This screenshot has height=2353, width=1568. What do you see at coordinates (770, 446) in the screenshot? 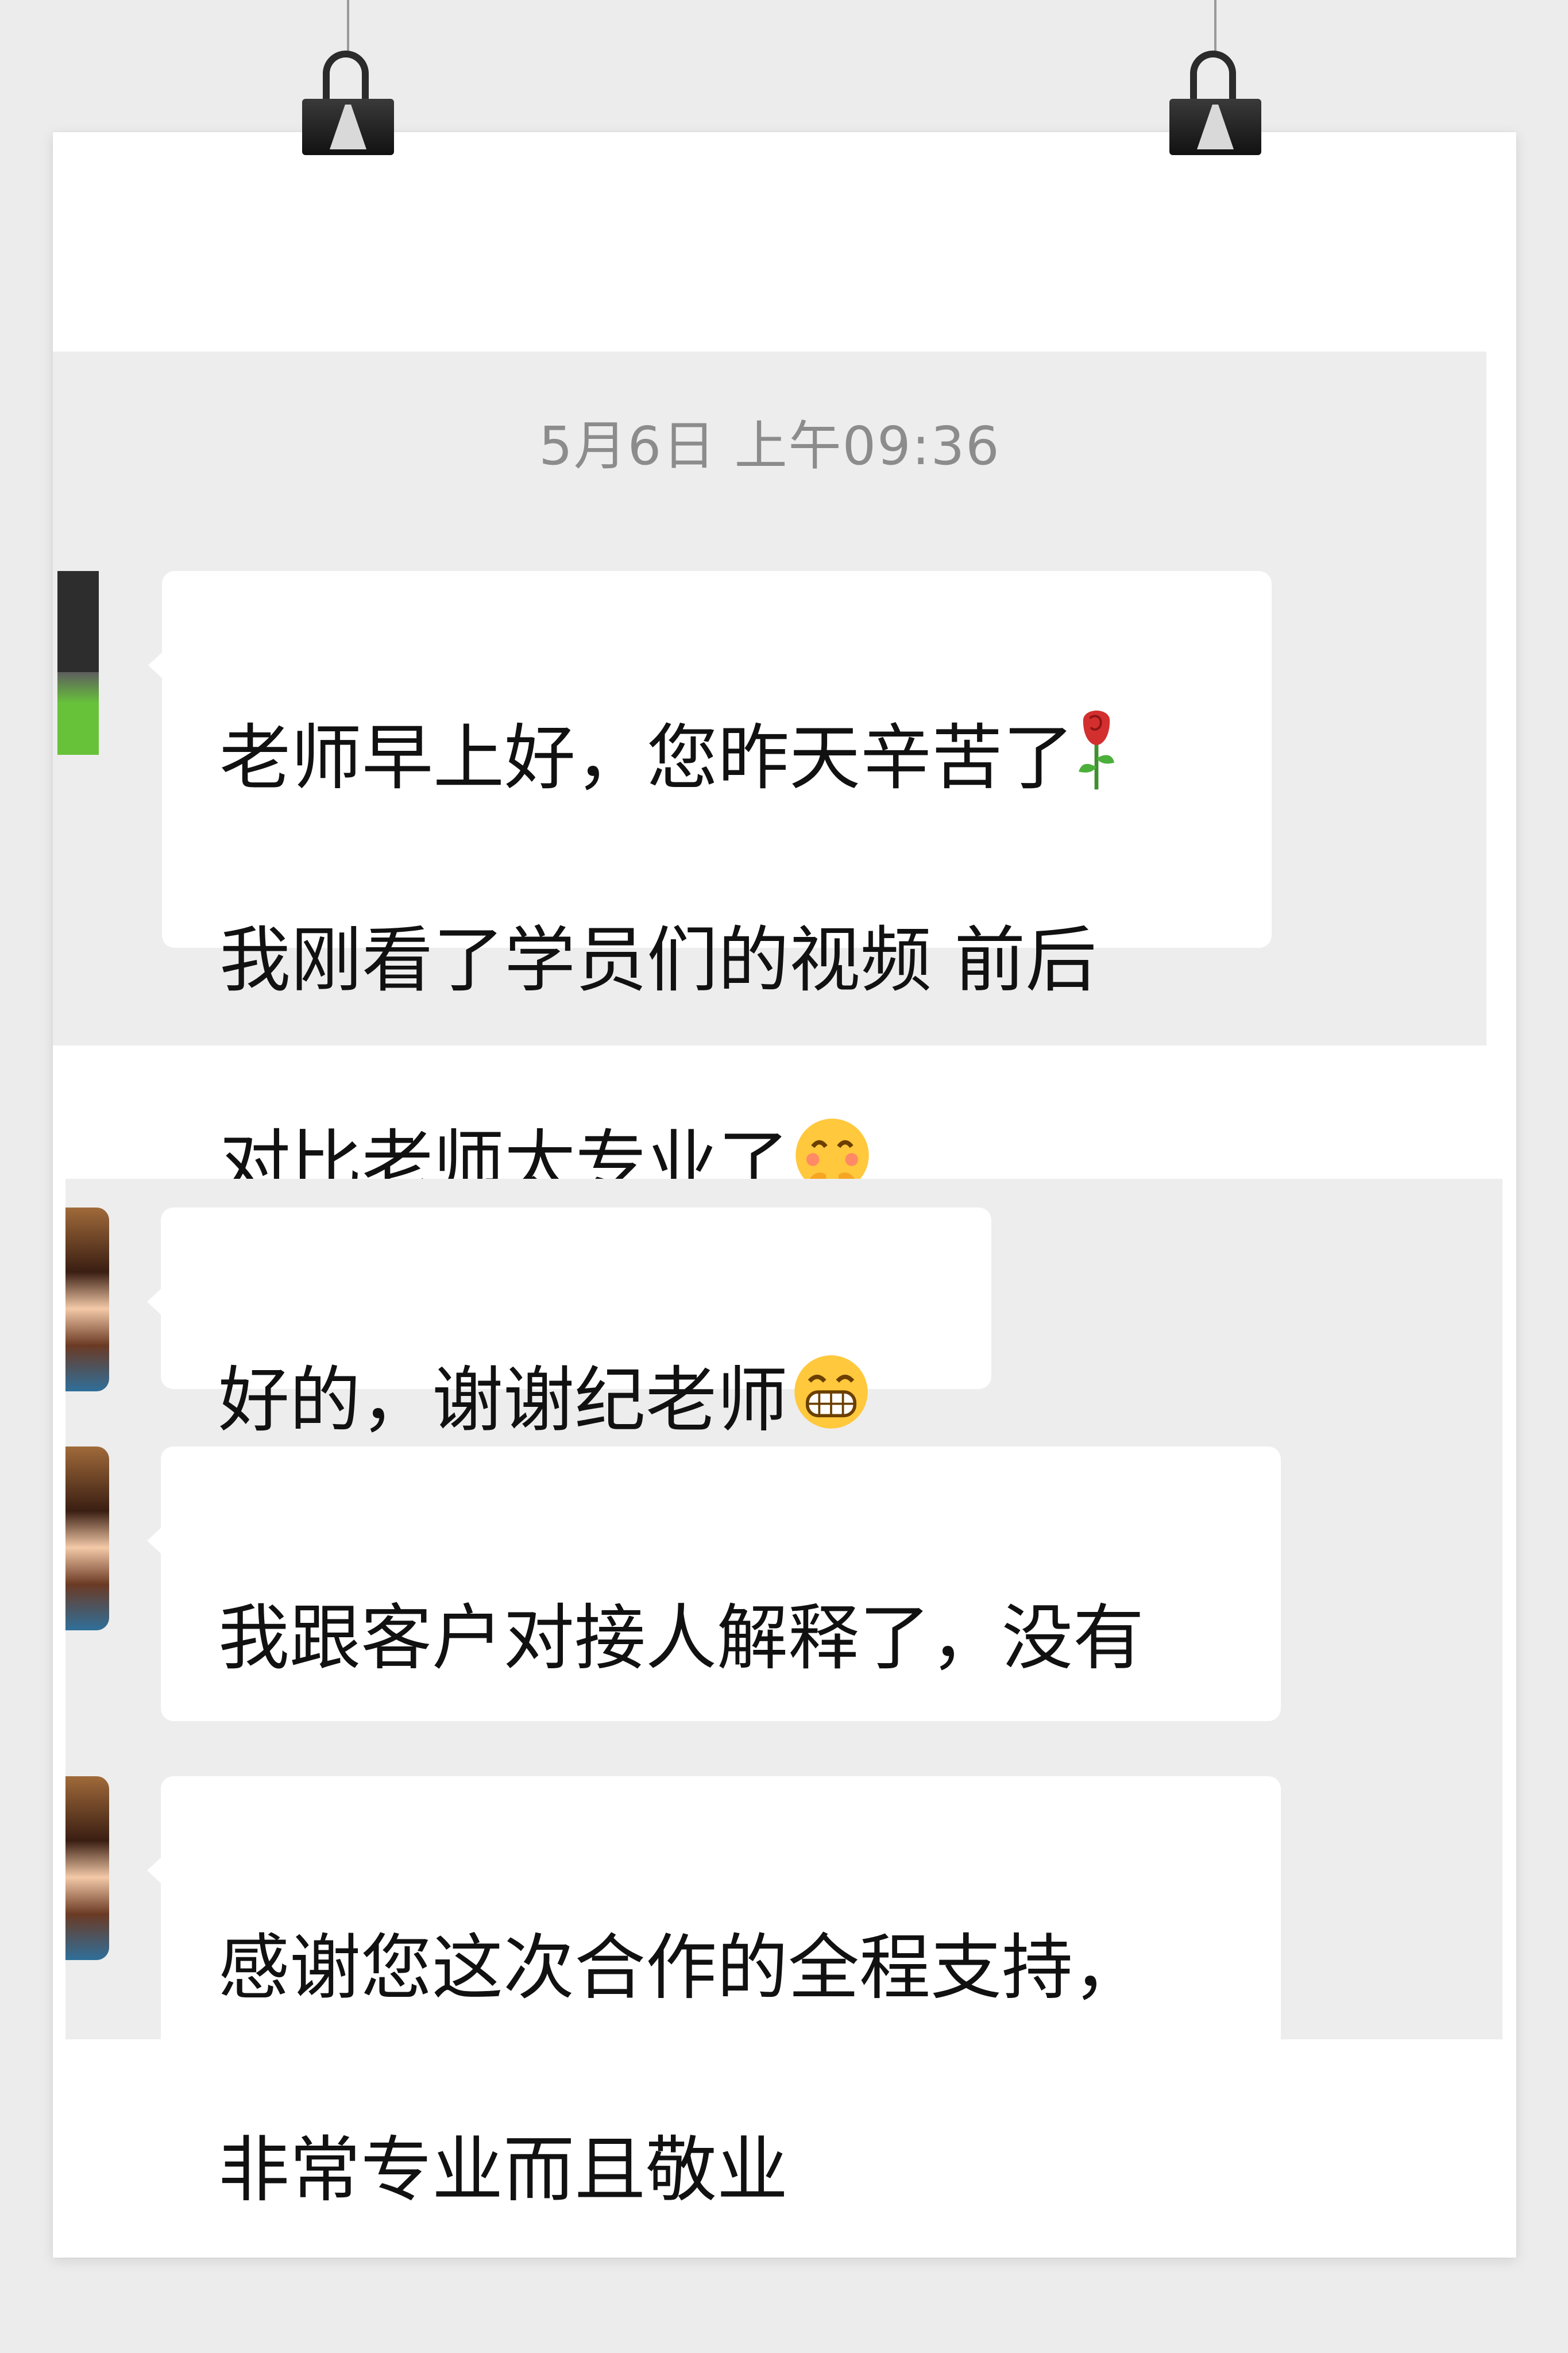
I see `chat-timestamp: 5月6日 上午09:36` at bounding box center [770, 446].